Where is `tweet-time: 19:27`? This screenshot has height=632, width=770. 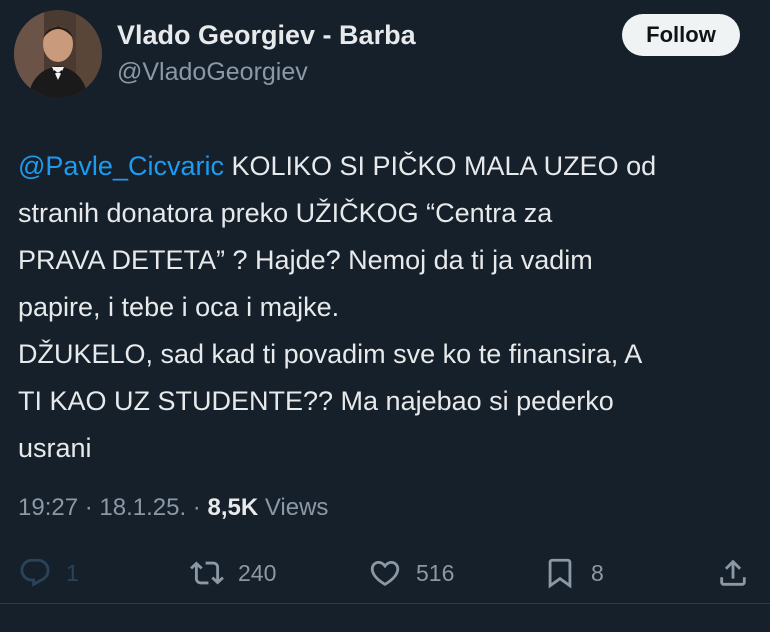
tweet-time: 19:27 is located at coordinates (48, 507).